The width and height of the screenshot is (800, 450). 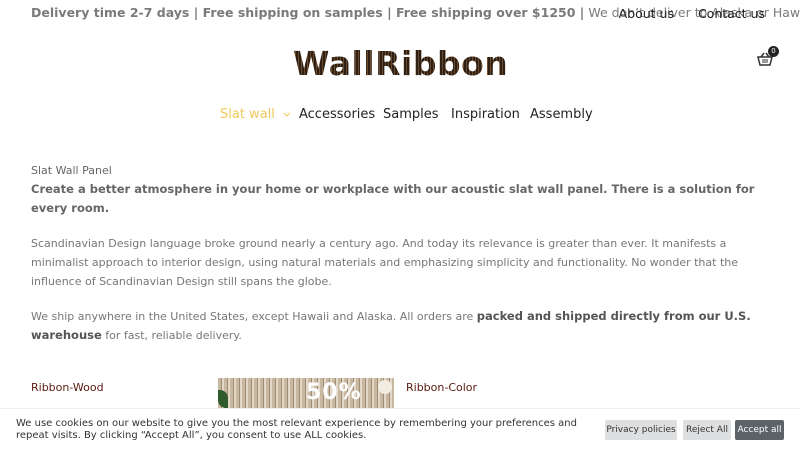 I want to click on top-links: About us Contact us, so click(x=682, y=13).